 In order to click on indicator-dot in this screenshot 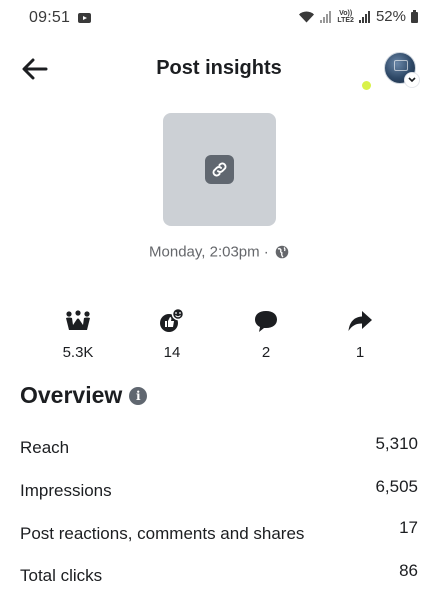, I will do `click(366, 85)`.